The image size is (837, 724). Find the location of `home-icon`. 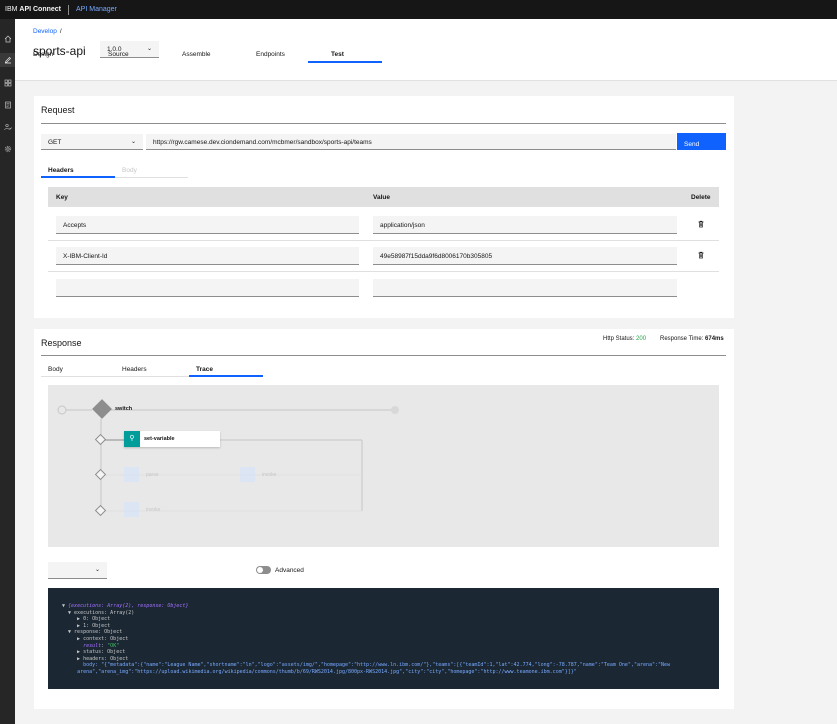

home-icon is located at coordinates (7, 38).